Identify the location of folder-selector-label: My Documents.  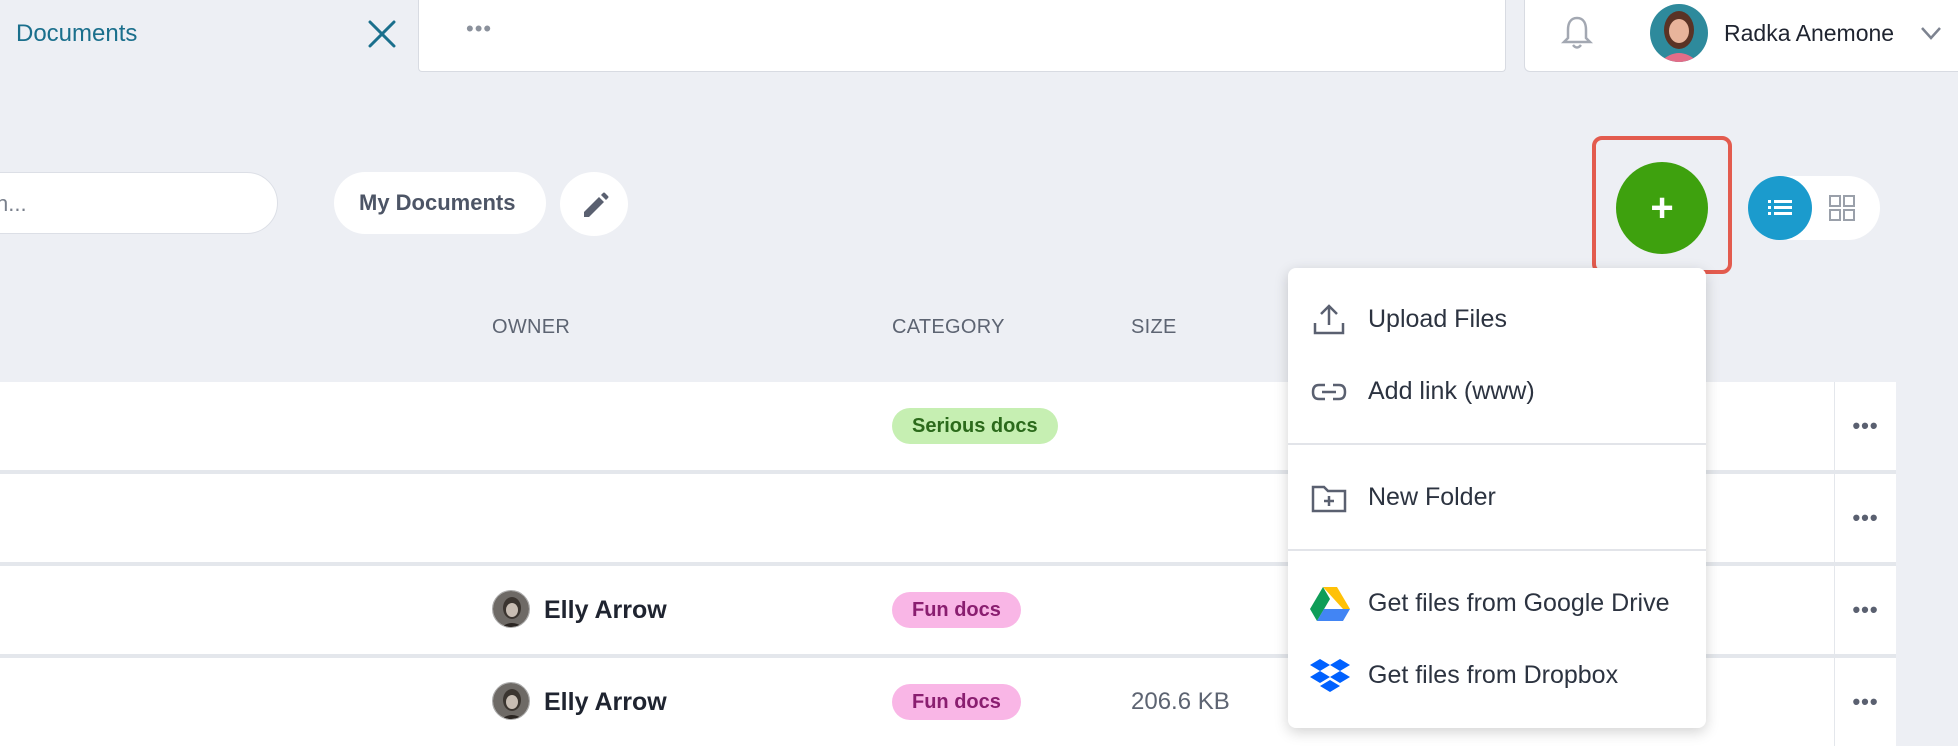
(437, 202).